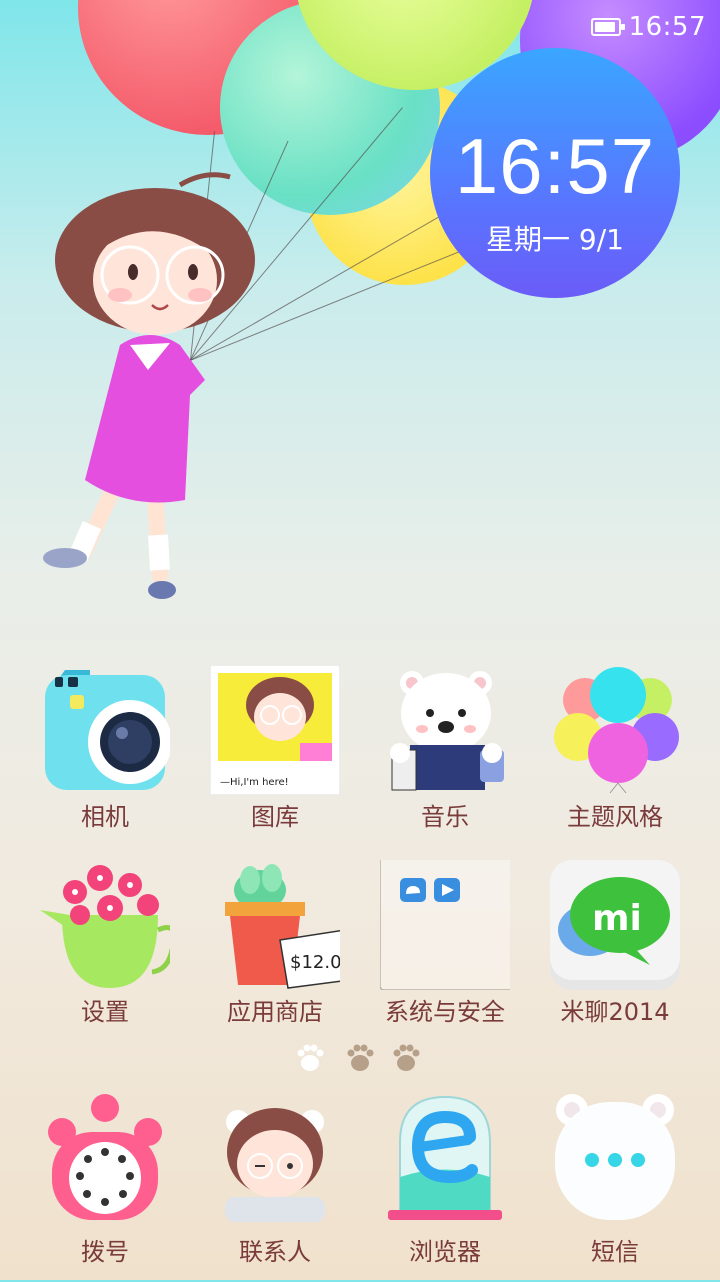 This screenshot has height=1282, width=720. What do you see at coordinates (615, 1252) in the screenshot?
I see `dock-label: 短信` at bounding box center [615, 1252].